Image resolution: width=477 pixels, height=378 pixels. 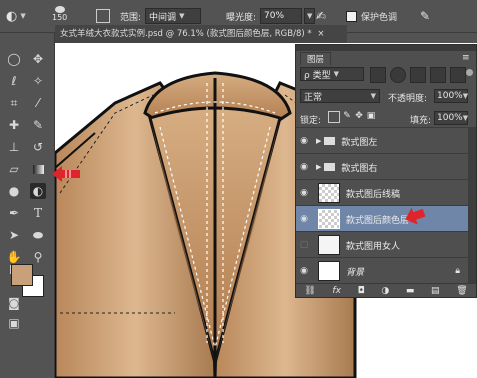 I want to click on lasso-tool: ℓ, so click(x=14, y=81).